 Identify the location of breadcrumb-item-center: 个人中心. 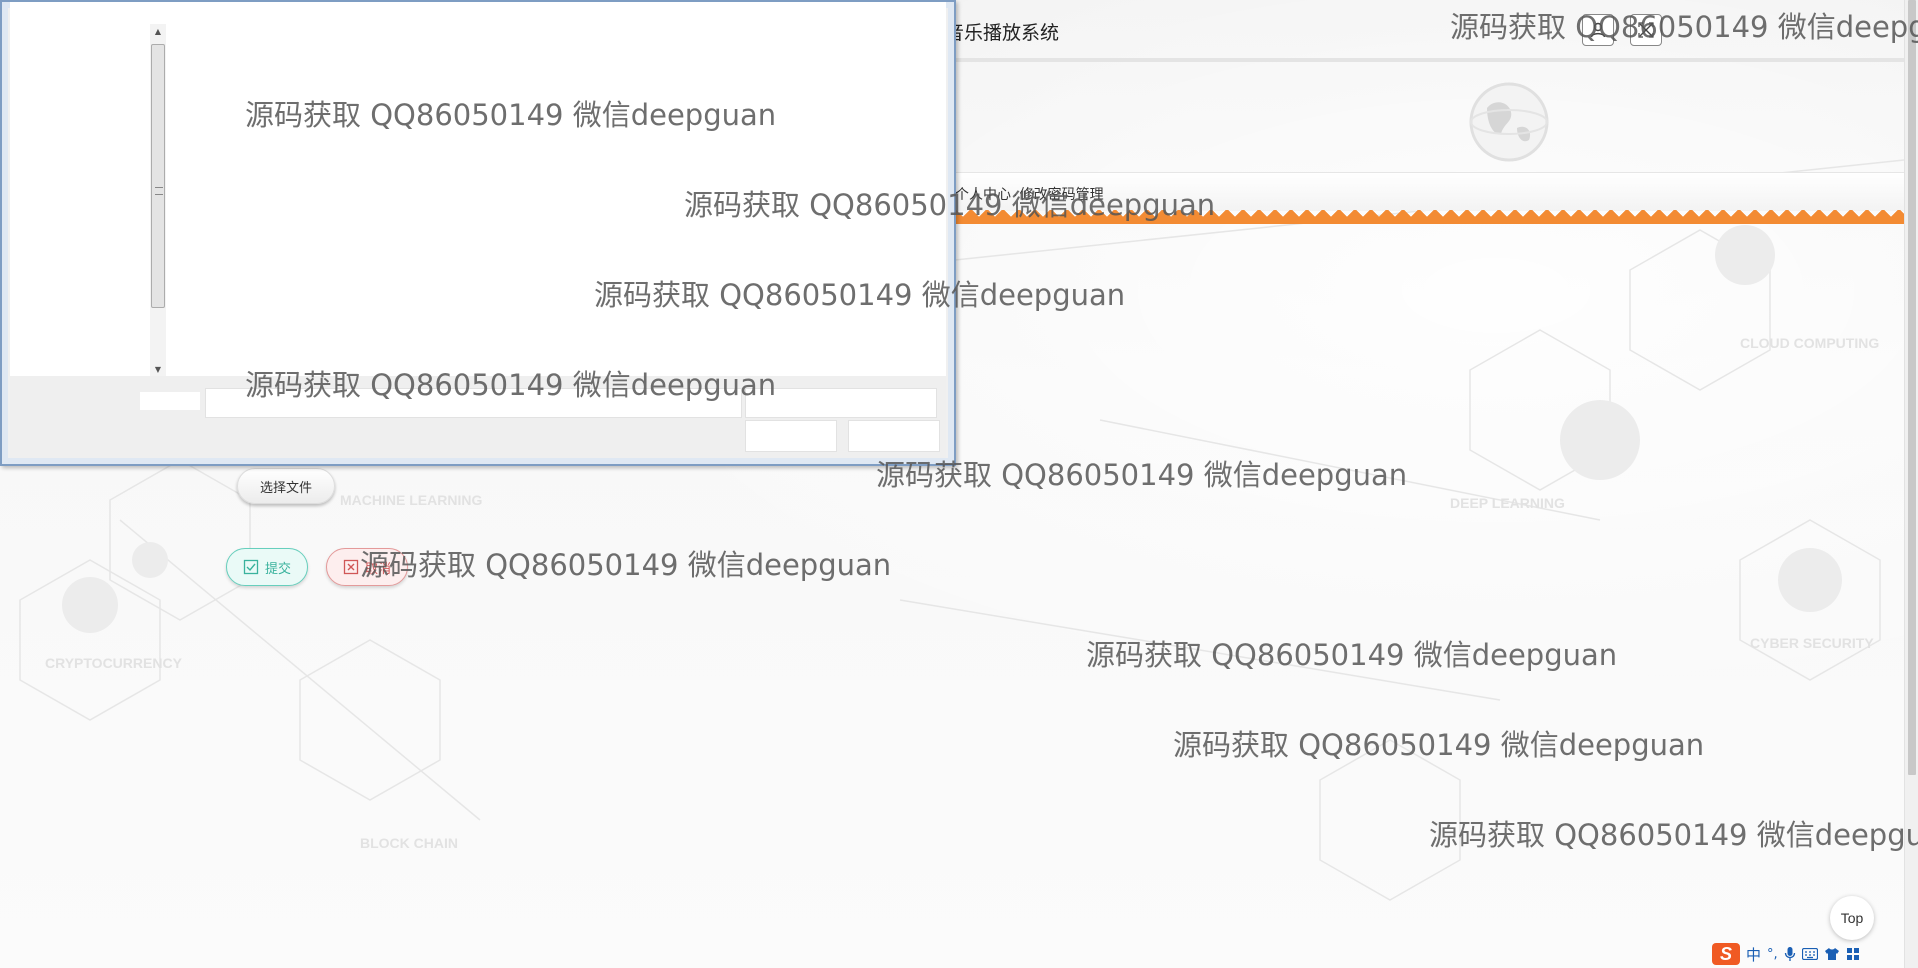
(983, 194).